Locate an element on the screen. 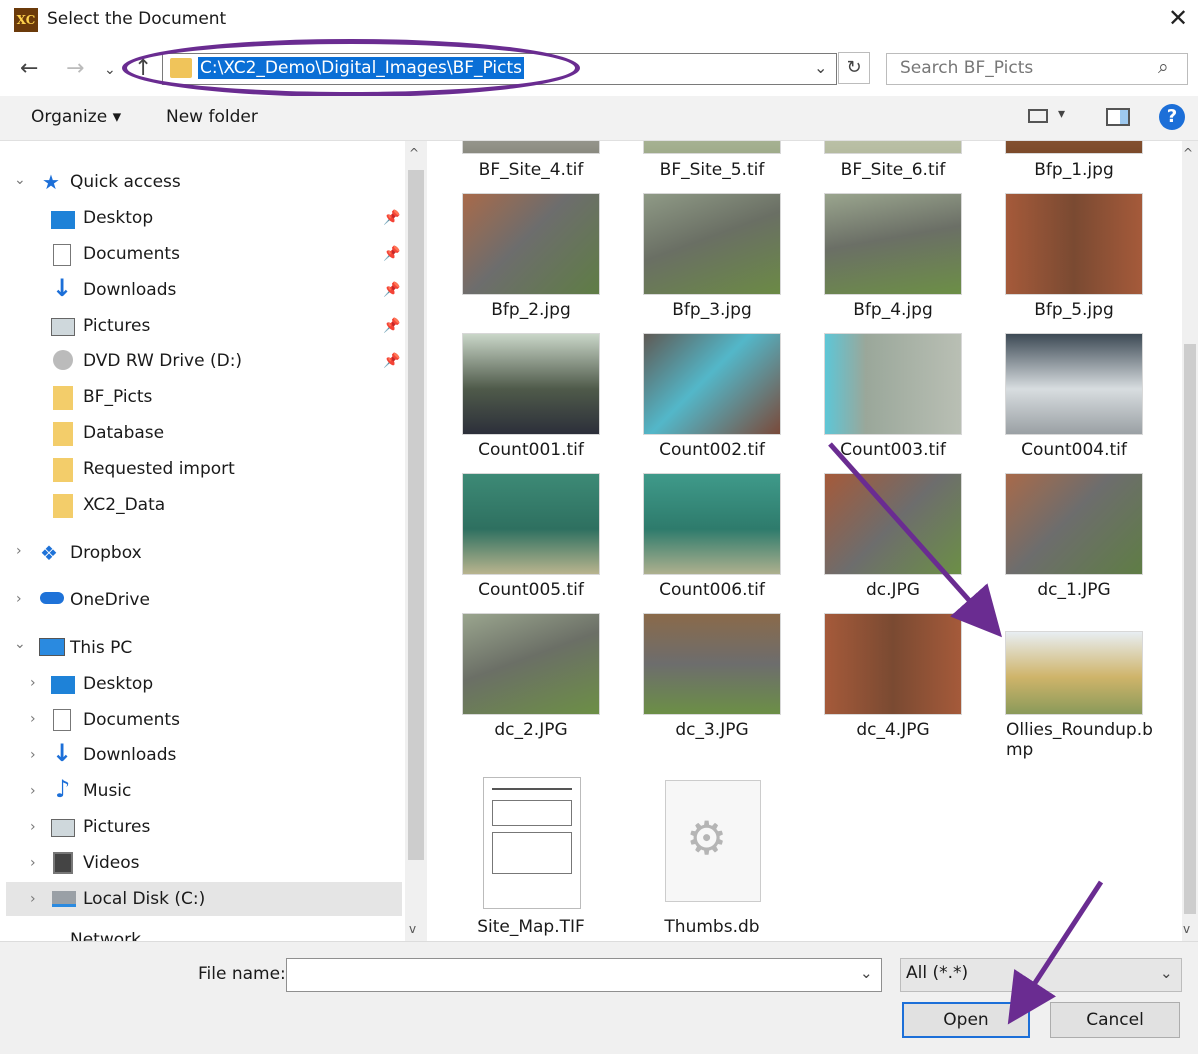 The width and height of the screenshot is (1198, 1054). file-name: Bfp_1.jpg is located at coordinates (1074, 170).